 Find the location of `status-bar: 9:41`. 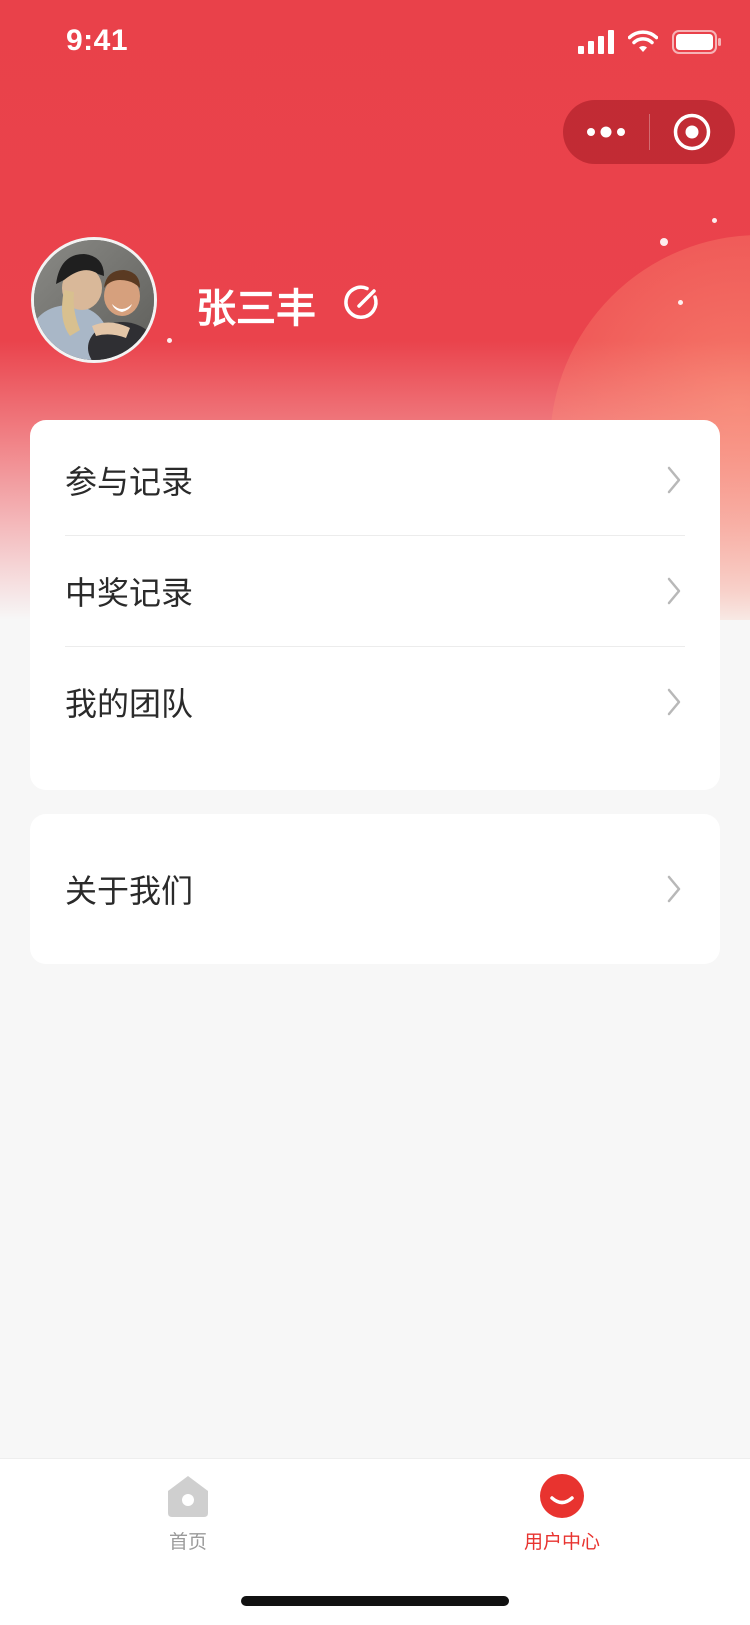

status-bar: 9:41 is located at coordinates (375, 44).